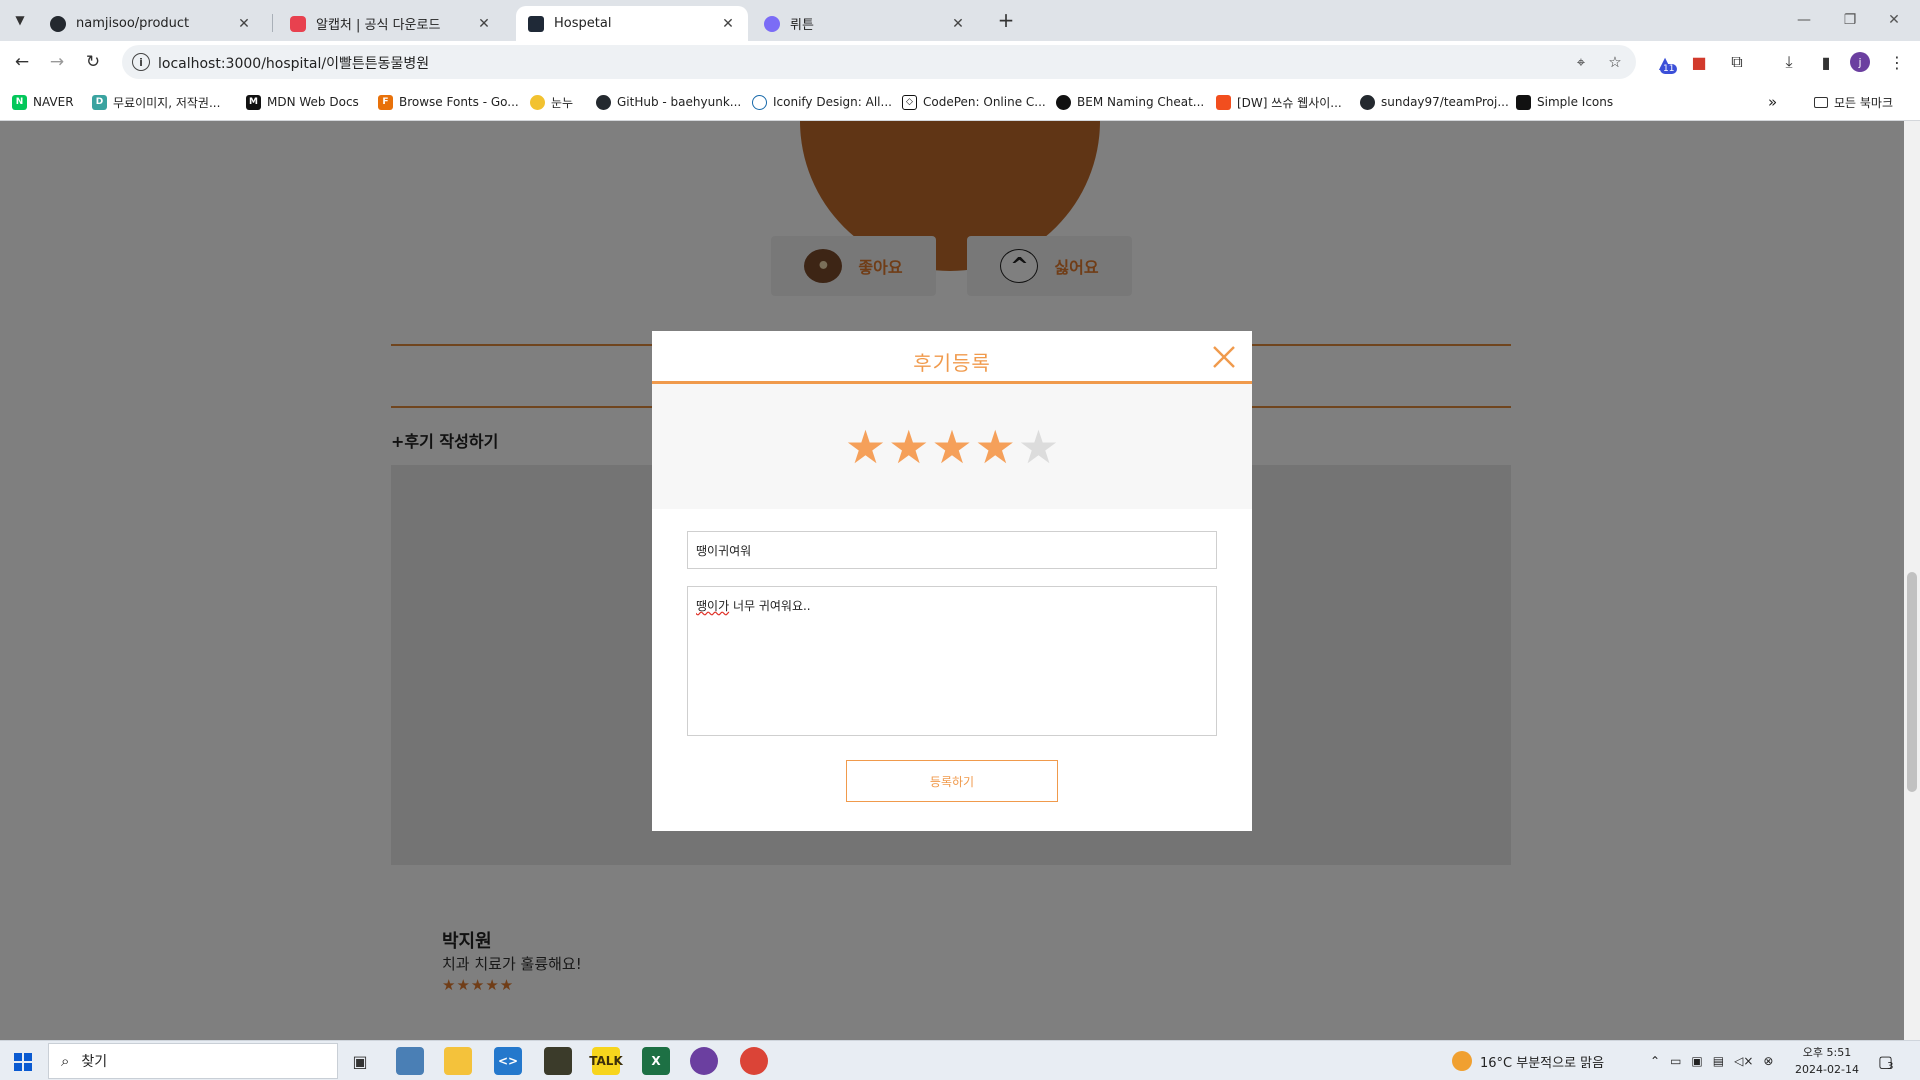 Image resolution: width=1920 pixels, height=1080 pixels. I want to click on sticky-app-icon, so click(558, 1061).